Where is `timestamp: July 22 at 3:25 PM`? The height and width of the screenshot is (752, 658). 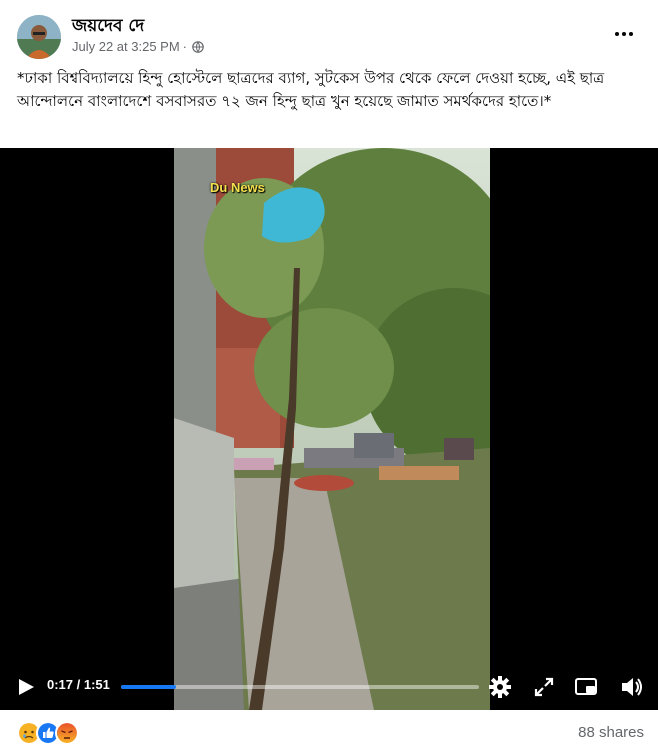
timestamp: July 22 at 3:25 PM is located at coordinates (126, 46).